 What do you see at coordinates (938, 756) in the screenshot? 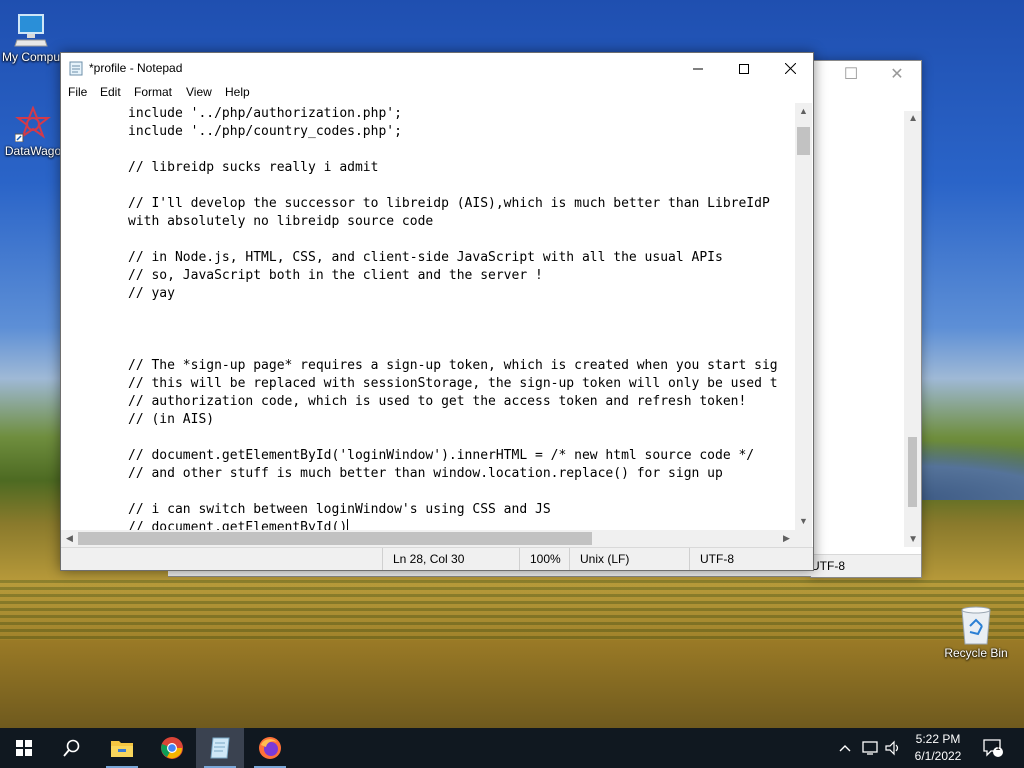
I see `clock-date: 6/1/2022` at bounding box center [938, 756].